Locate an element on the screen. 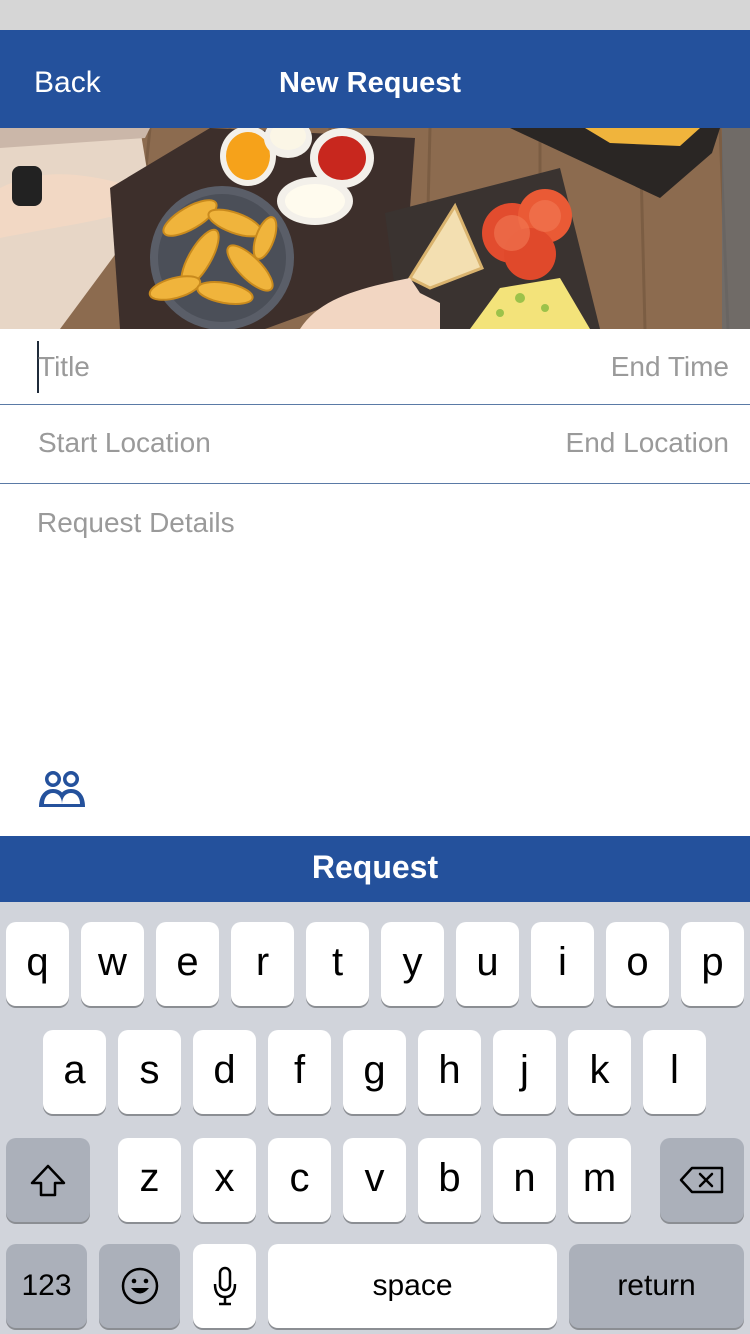 The height and width of the screenshot is (1334, 750). key-h: h is located at coordinates (449, 1072).